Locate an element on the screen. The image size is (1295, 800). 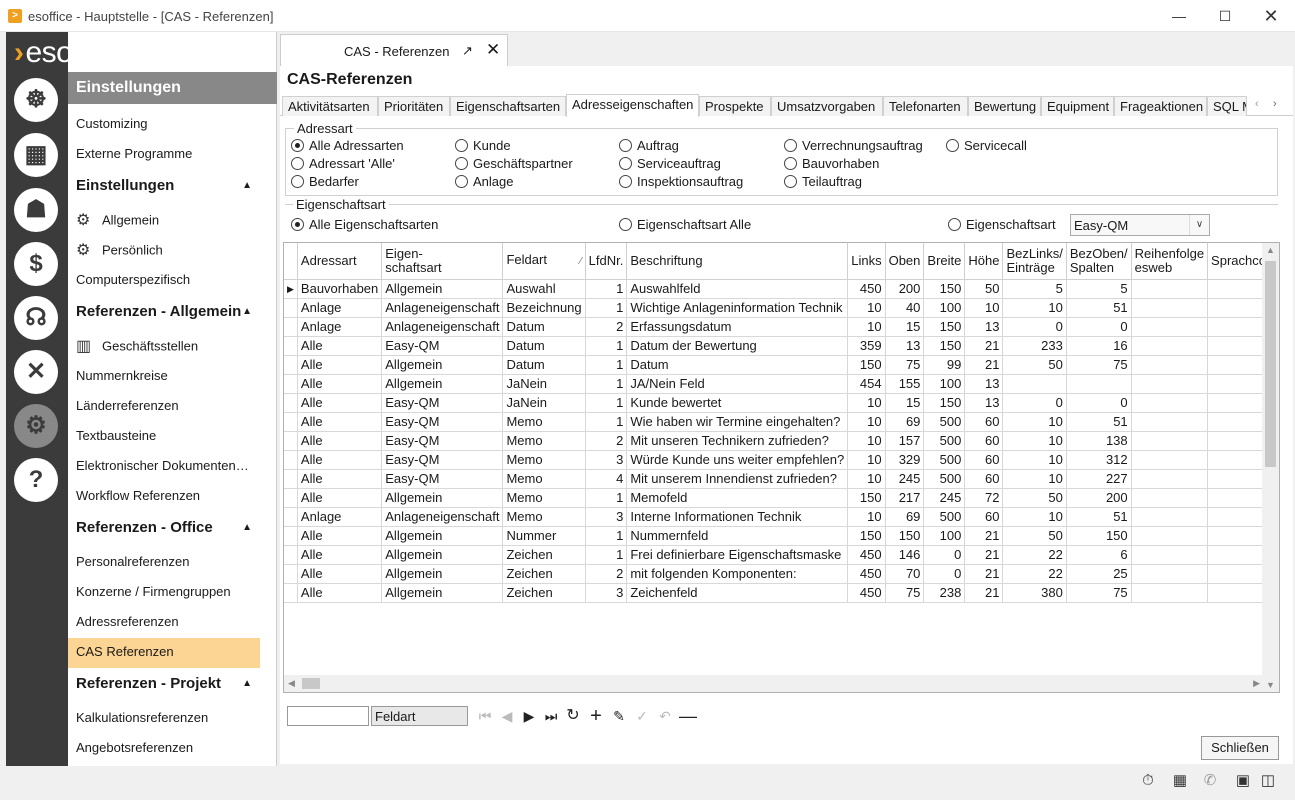
prev-record-icon: ◀ is located at coordinates (507, 716).